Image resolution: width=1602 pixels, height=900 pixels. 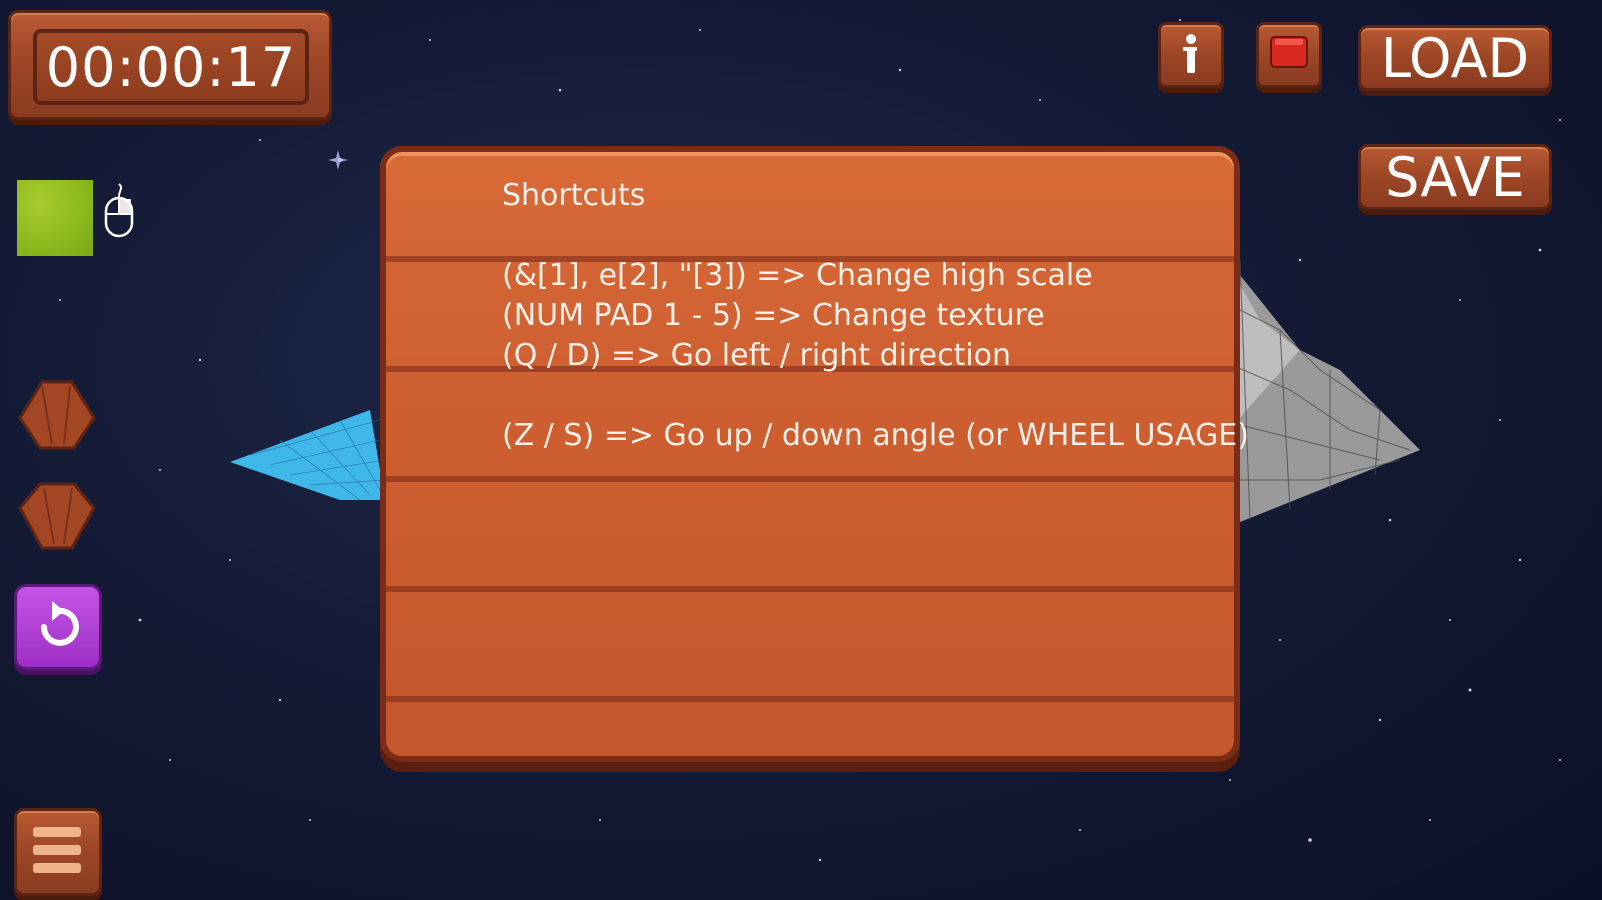 I want to click on shortcut-line: (NUM PAD 1 - 5) => Change texture, so click(x=773, y=315).